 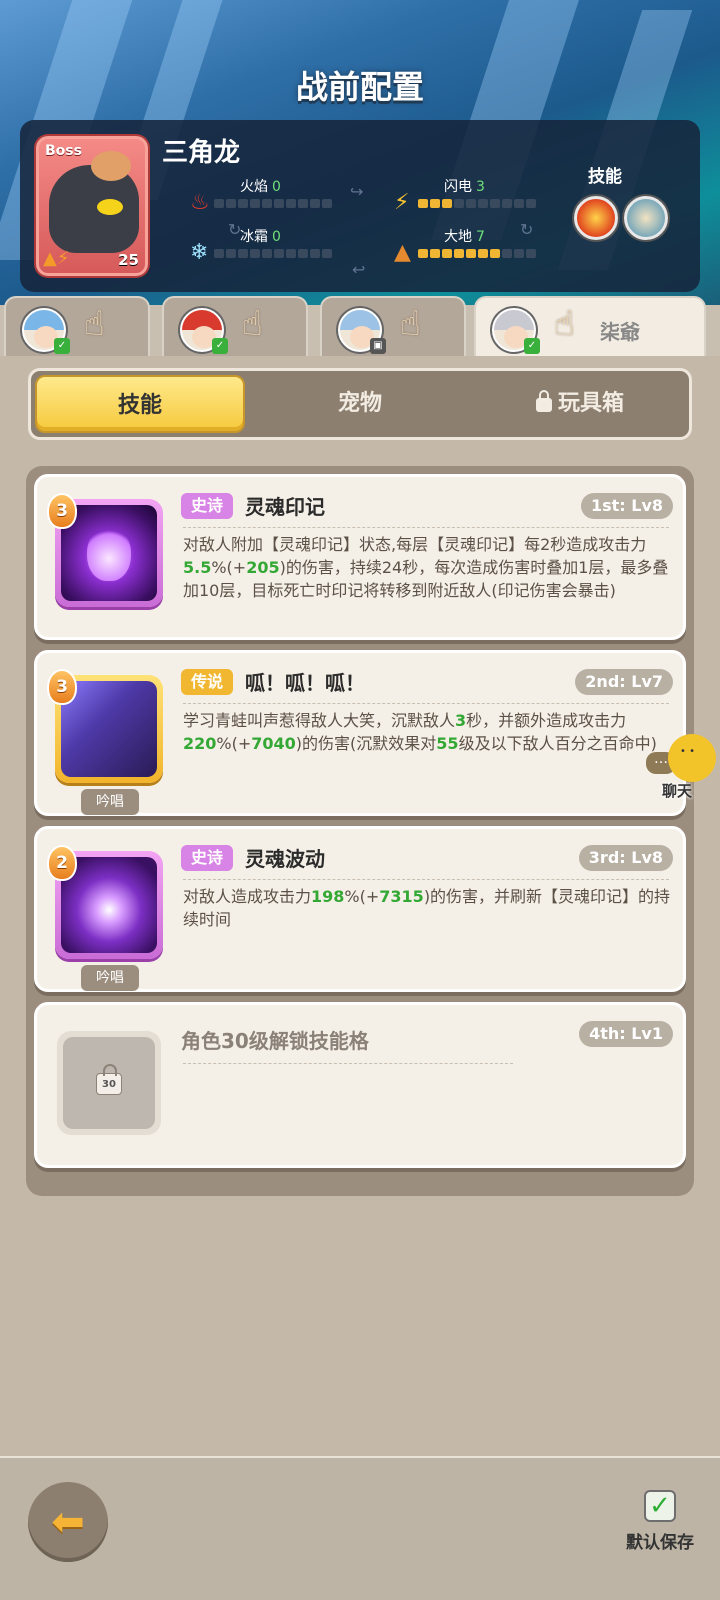 What do you see at coordinates (620, 332) in the screenshot?
I see `character-name: 柒爺` at bounding box center [620, 332].